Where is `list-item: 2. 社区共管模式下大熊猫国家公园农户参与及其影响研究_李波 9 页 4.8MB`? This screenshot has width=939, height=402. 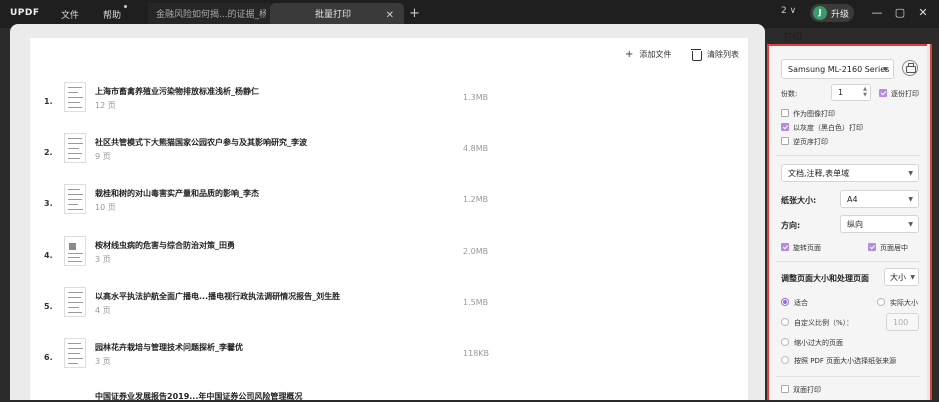
list-item: 2. 社区共管模式下大熊猫国家公园农户参与及其影响研究_李波 9 页 4.8MB is located at coordinates (390, 159).